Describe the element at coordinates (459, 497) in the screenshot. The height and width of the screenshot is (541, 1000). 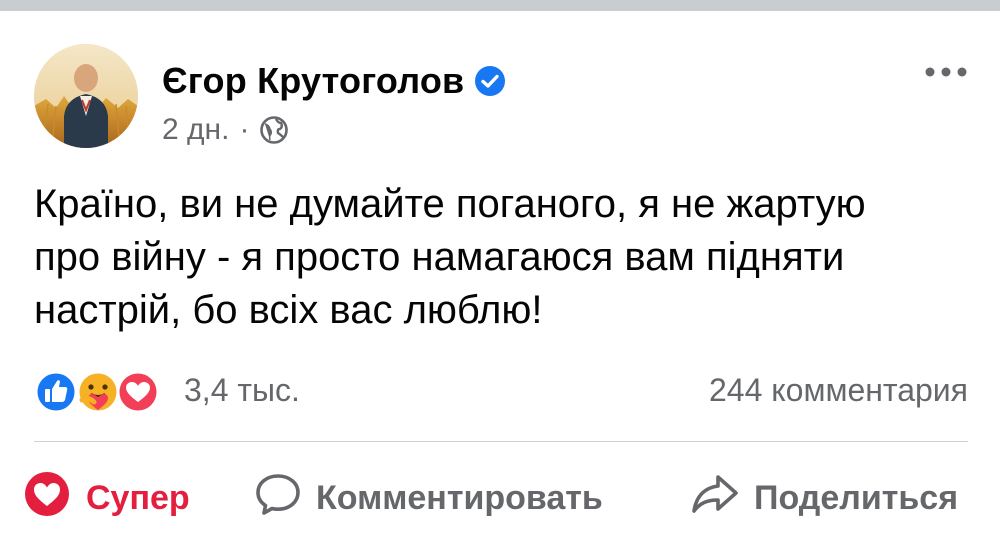
I see `comment-label: Комментировать` at that location.